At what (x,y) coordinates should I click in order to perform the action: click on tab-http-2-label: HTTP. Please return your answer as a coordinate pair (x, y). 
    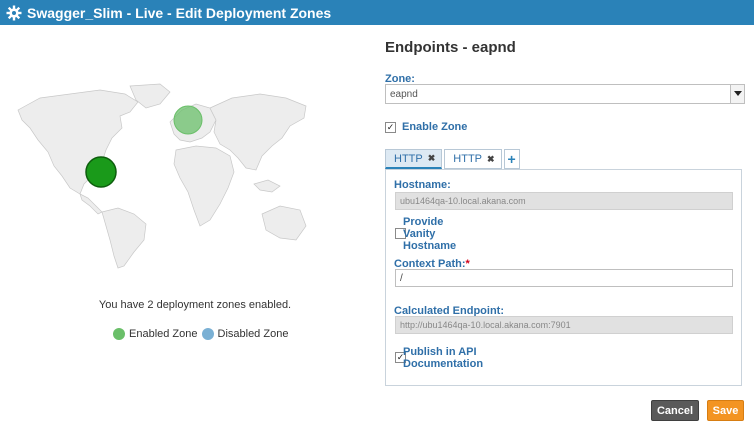
    Looking at the image, I should click on (468, 159).